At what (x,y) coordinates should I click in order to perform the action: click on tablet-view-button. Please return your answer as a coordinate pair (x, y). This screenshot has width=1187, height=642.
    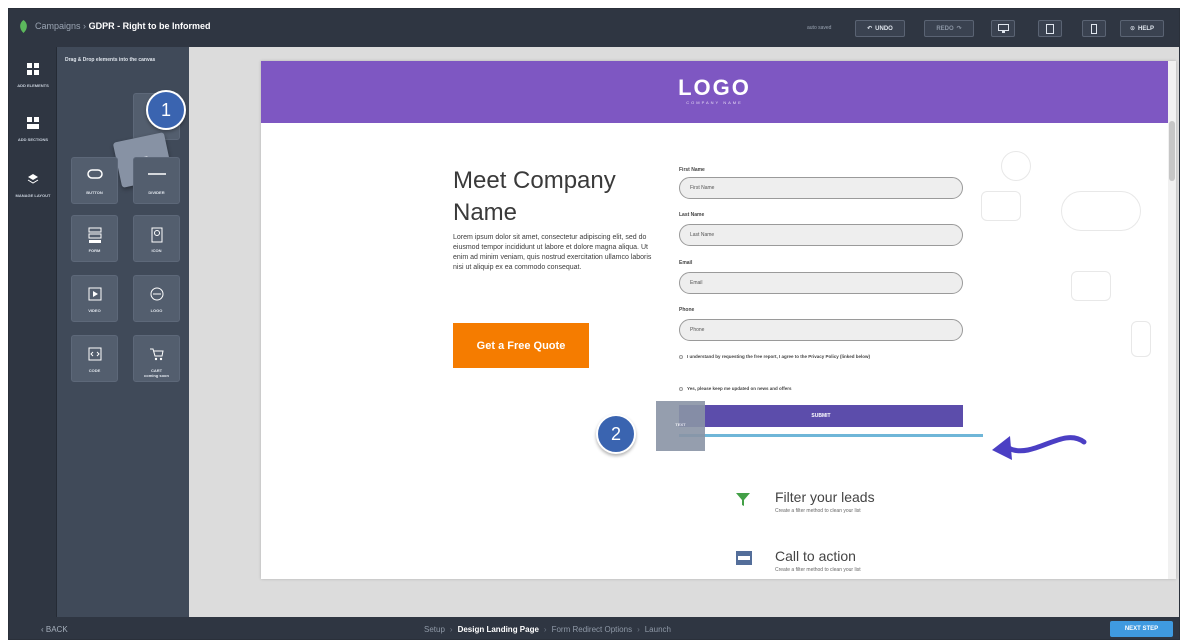
    Looking at the image, I should click on (1050, 28).